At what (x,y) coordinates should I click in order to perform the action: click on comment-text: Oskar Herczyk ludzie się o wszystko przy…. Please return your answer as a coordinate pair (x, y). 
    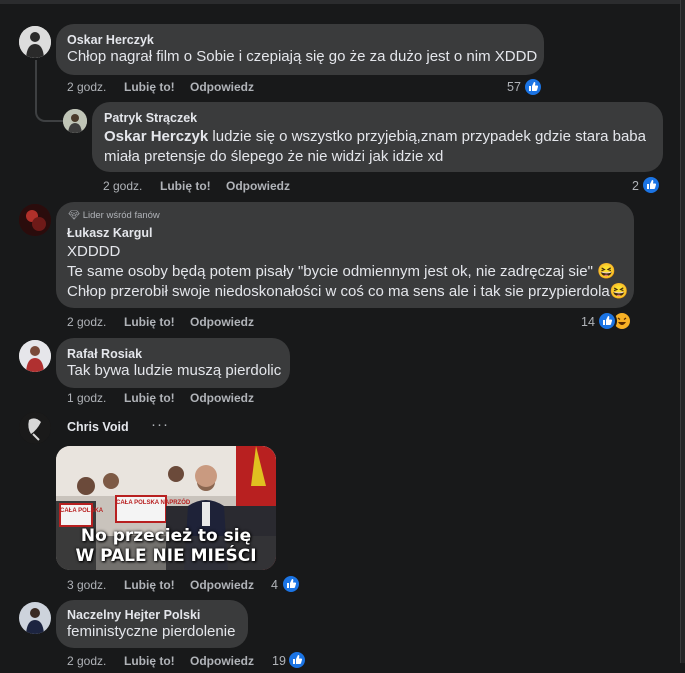
    Looking at the image, I should click on (375, 136).